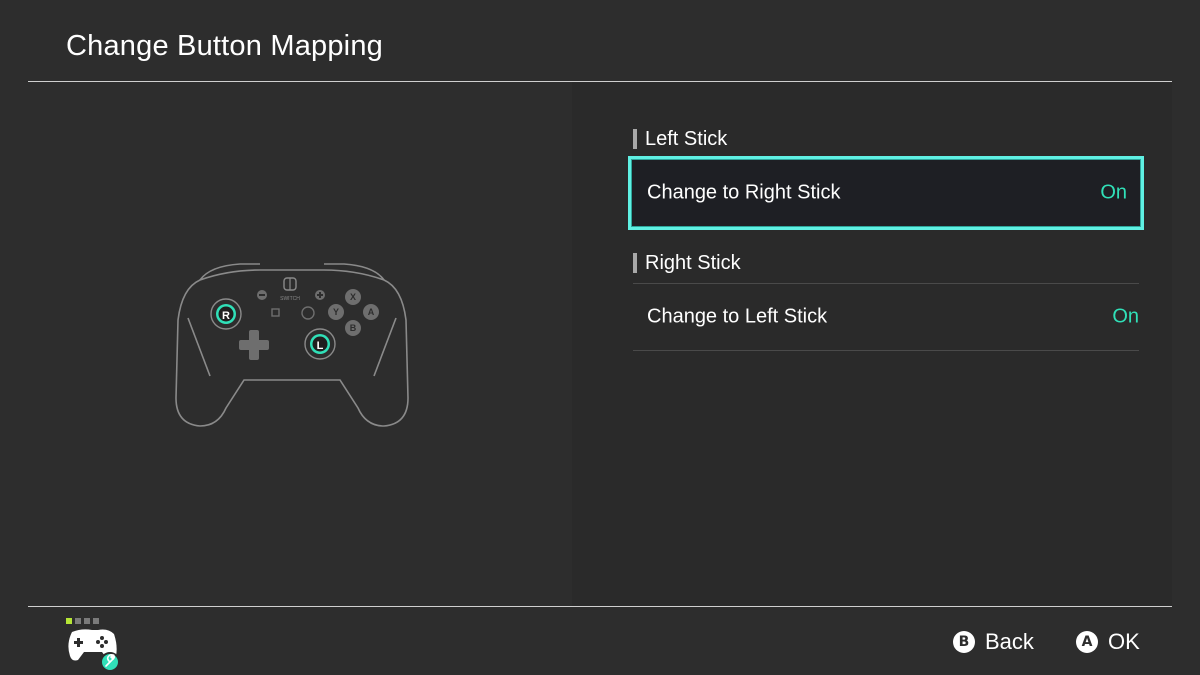 The width and height of the screenshot is (1200, 675). Describe the element at coordinates (886, 317) in the screenshot. I see `option-change-to-left-stick: Change to Left Stick On` at that location.